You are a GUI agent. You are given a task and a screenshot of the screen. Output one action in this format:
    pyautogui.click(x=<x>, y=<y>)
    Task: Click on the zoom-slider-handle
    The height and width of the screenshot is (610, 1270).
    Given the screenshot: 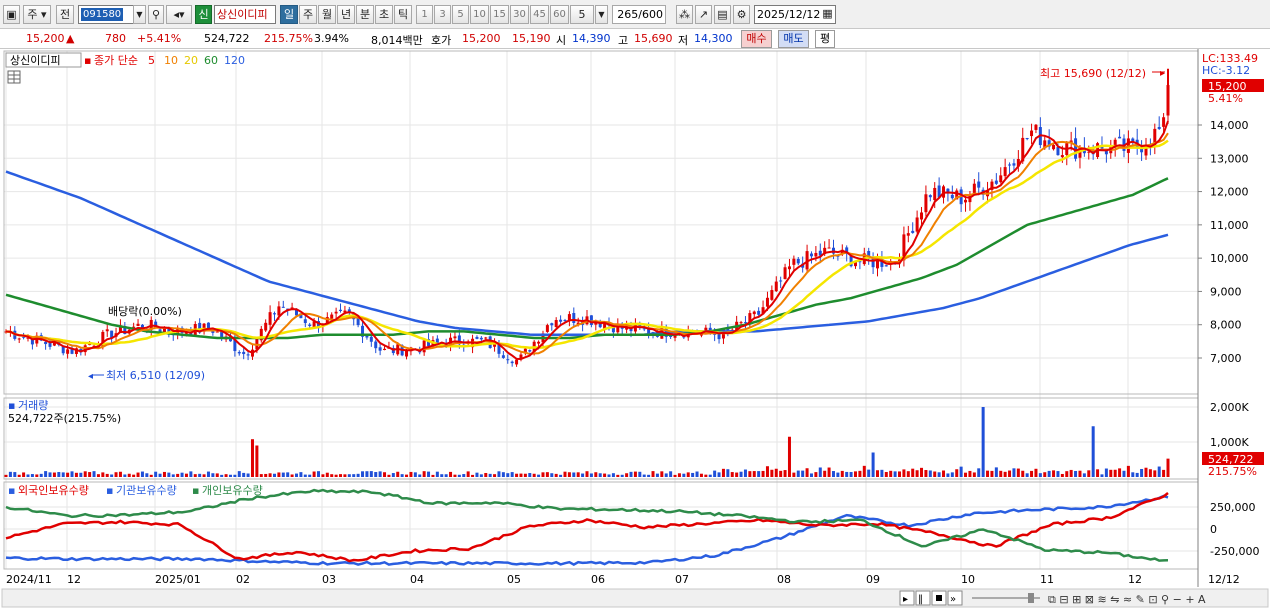 What is the action you would take?
    pyautogui.click(x=1031, y=598)
    